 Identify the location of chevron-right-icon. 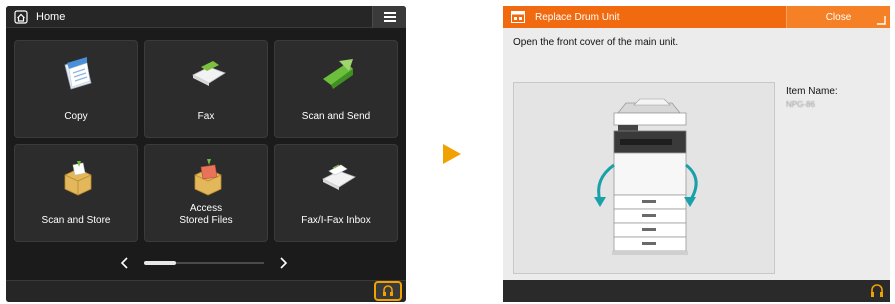
(283, 263).